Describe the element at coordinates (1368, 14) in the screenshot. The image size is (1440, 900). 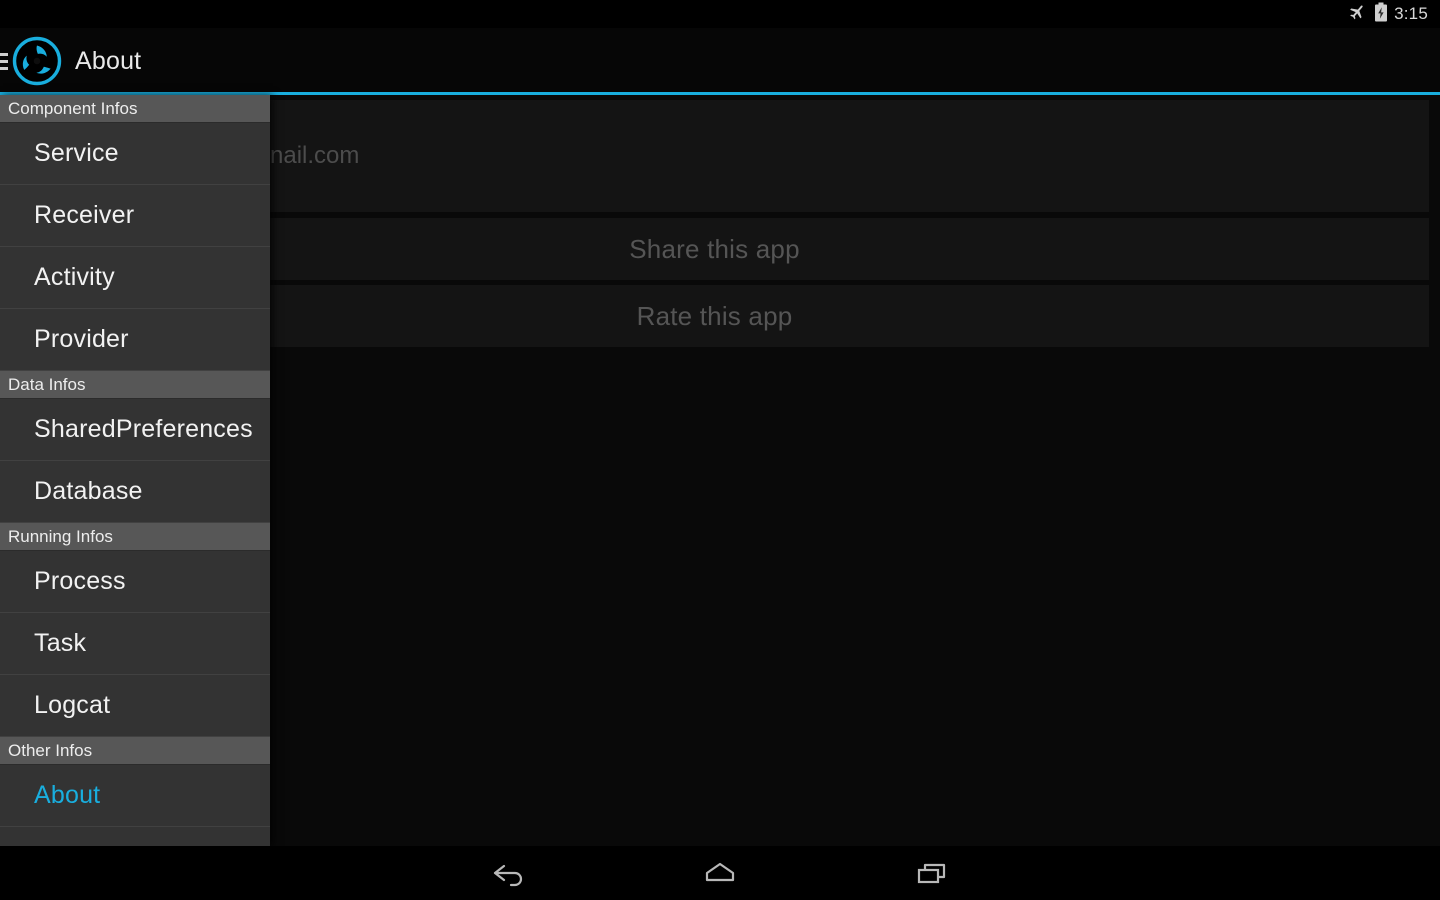
I see `status-icon-group` at that location.